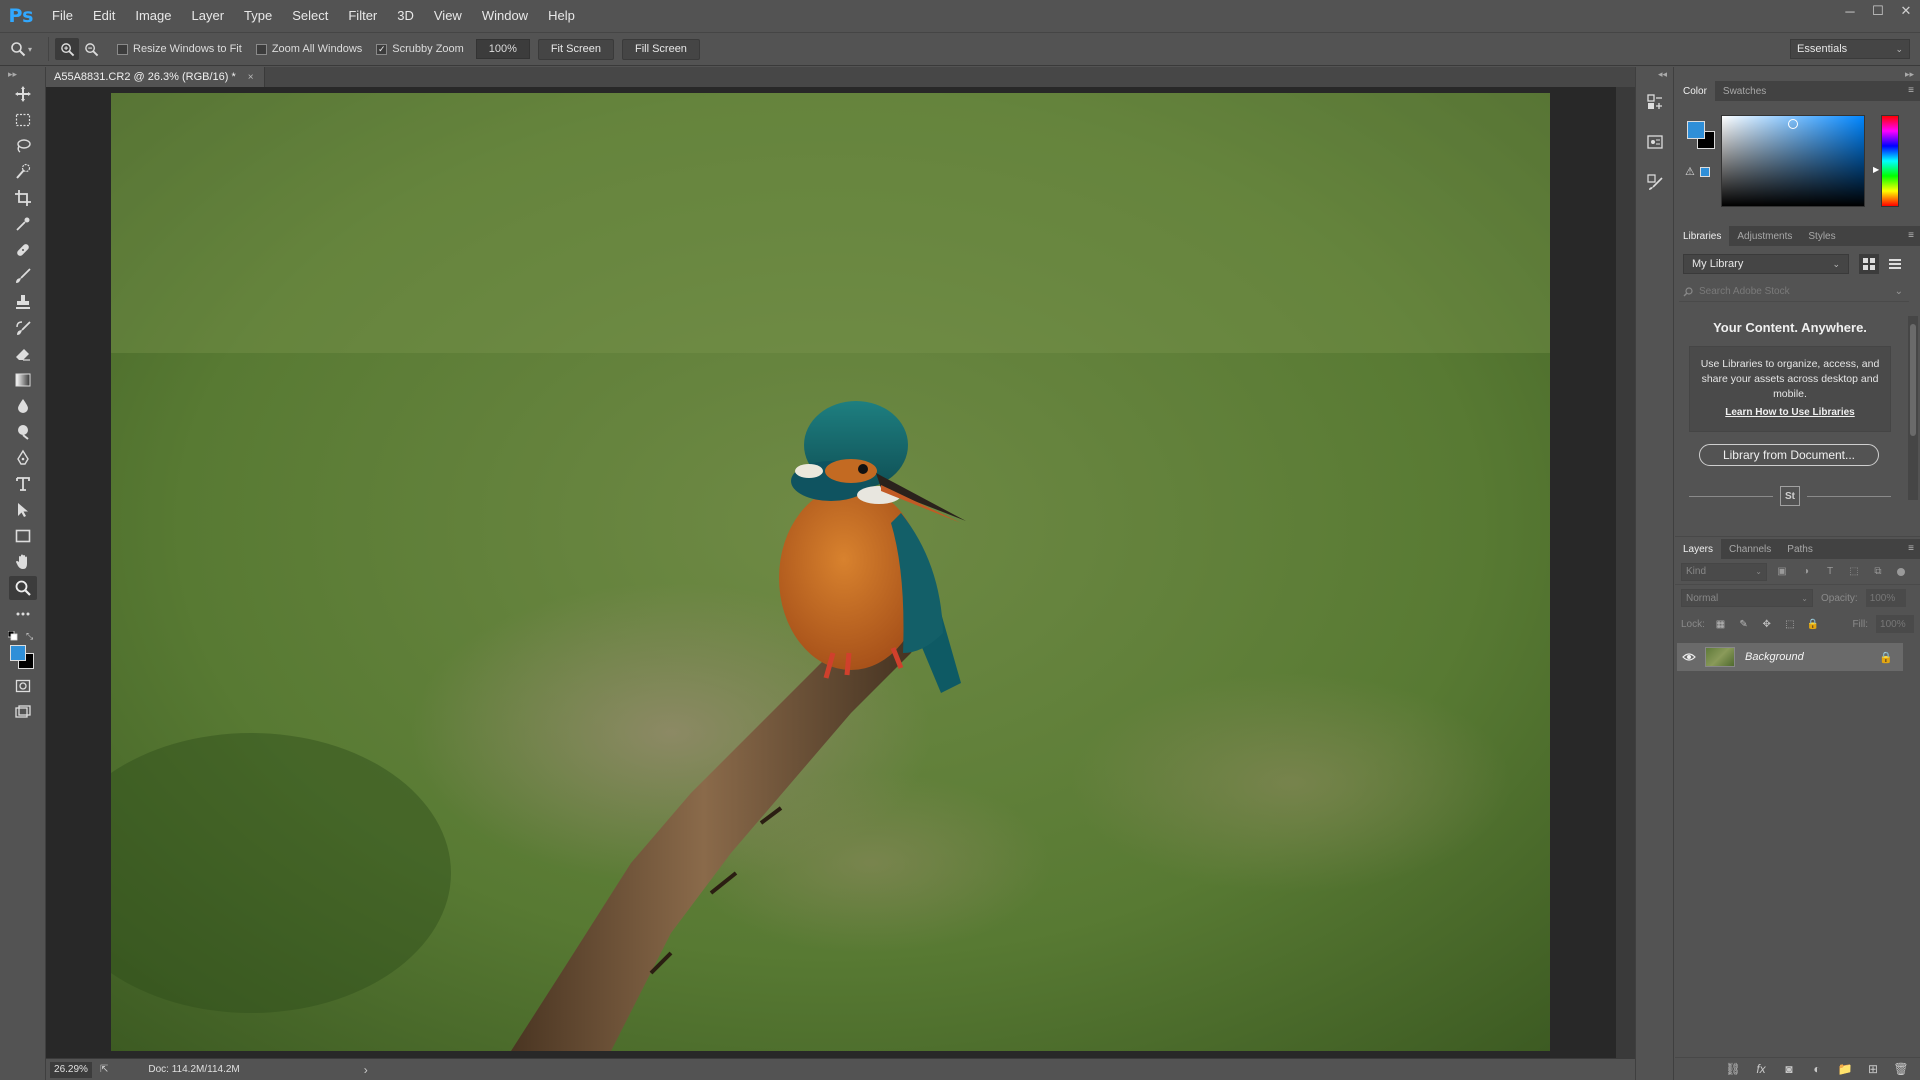 The image size is (1920, 1080). Describe the element at coordinates (179, 49) in the screenshot. I see `resize-windows-option: Resize Windows to Fit` at that location.